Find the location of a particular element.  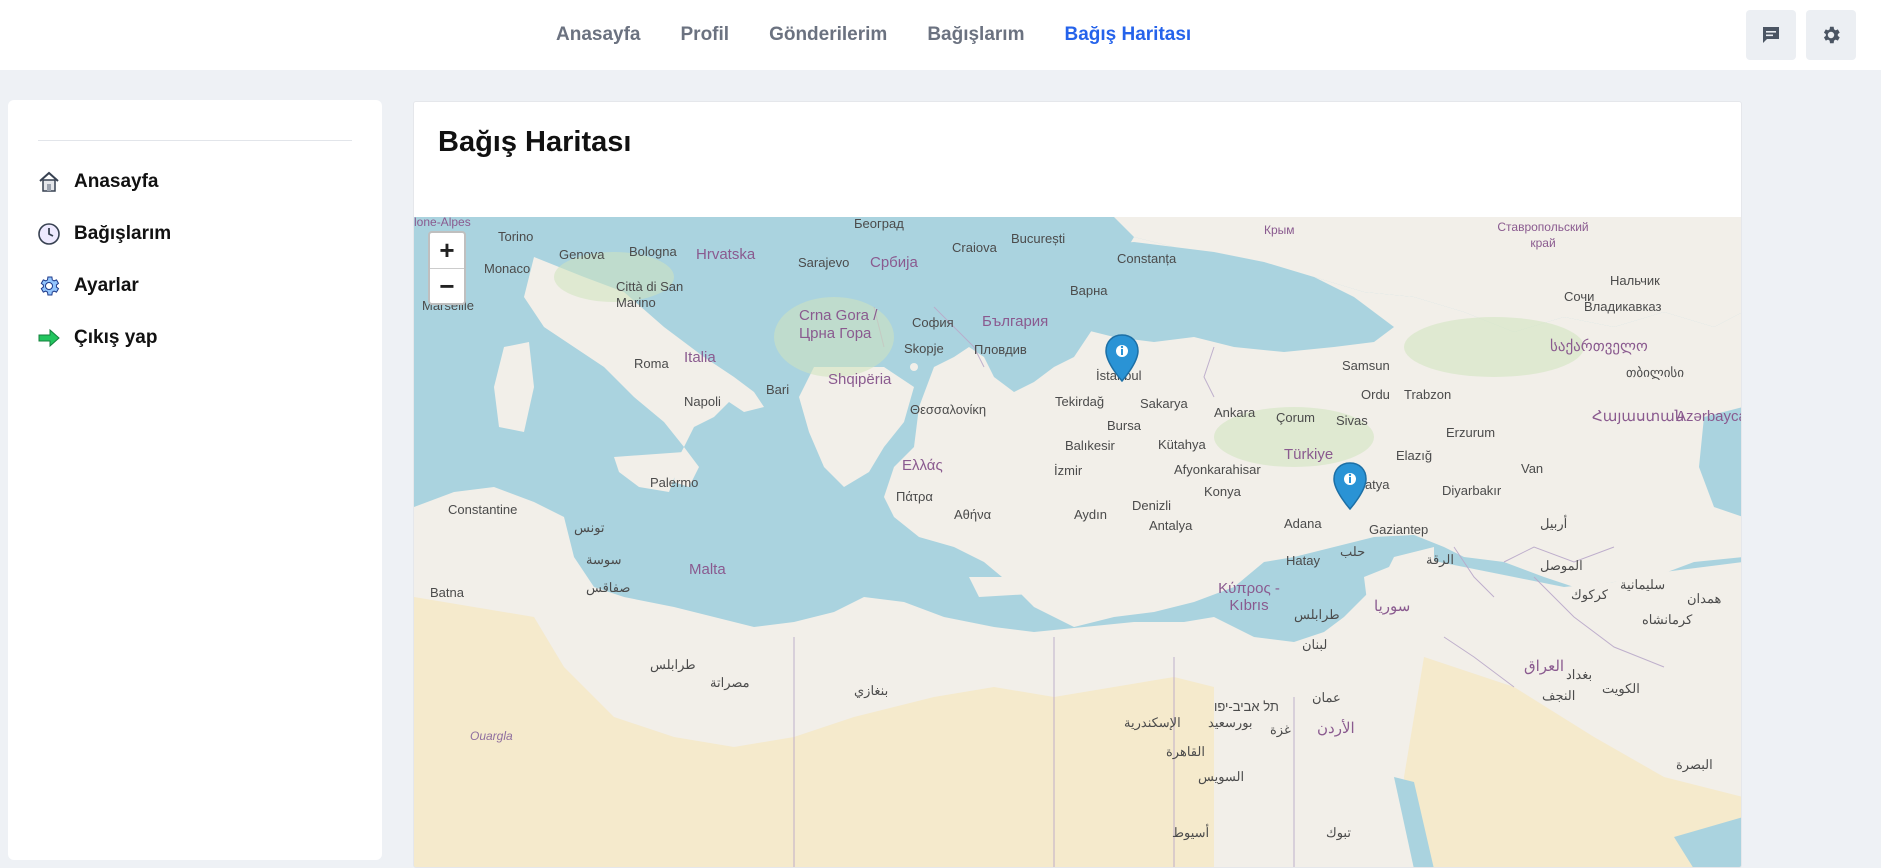

map-label: Azərbaycan is located at coordinates (1708, 416).